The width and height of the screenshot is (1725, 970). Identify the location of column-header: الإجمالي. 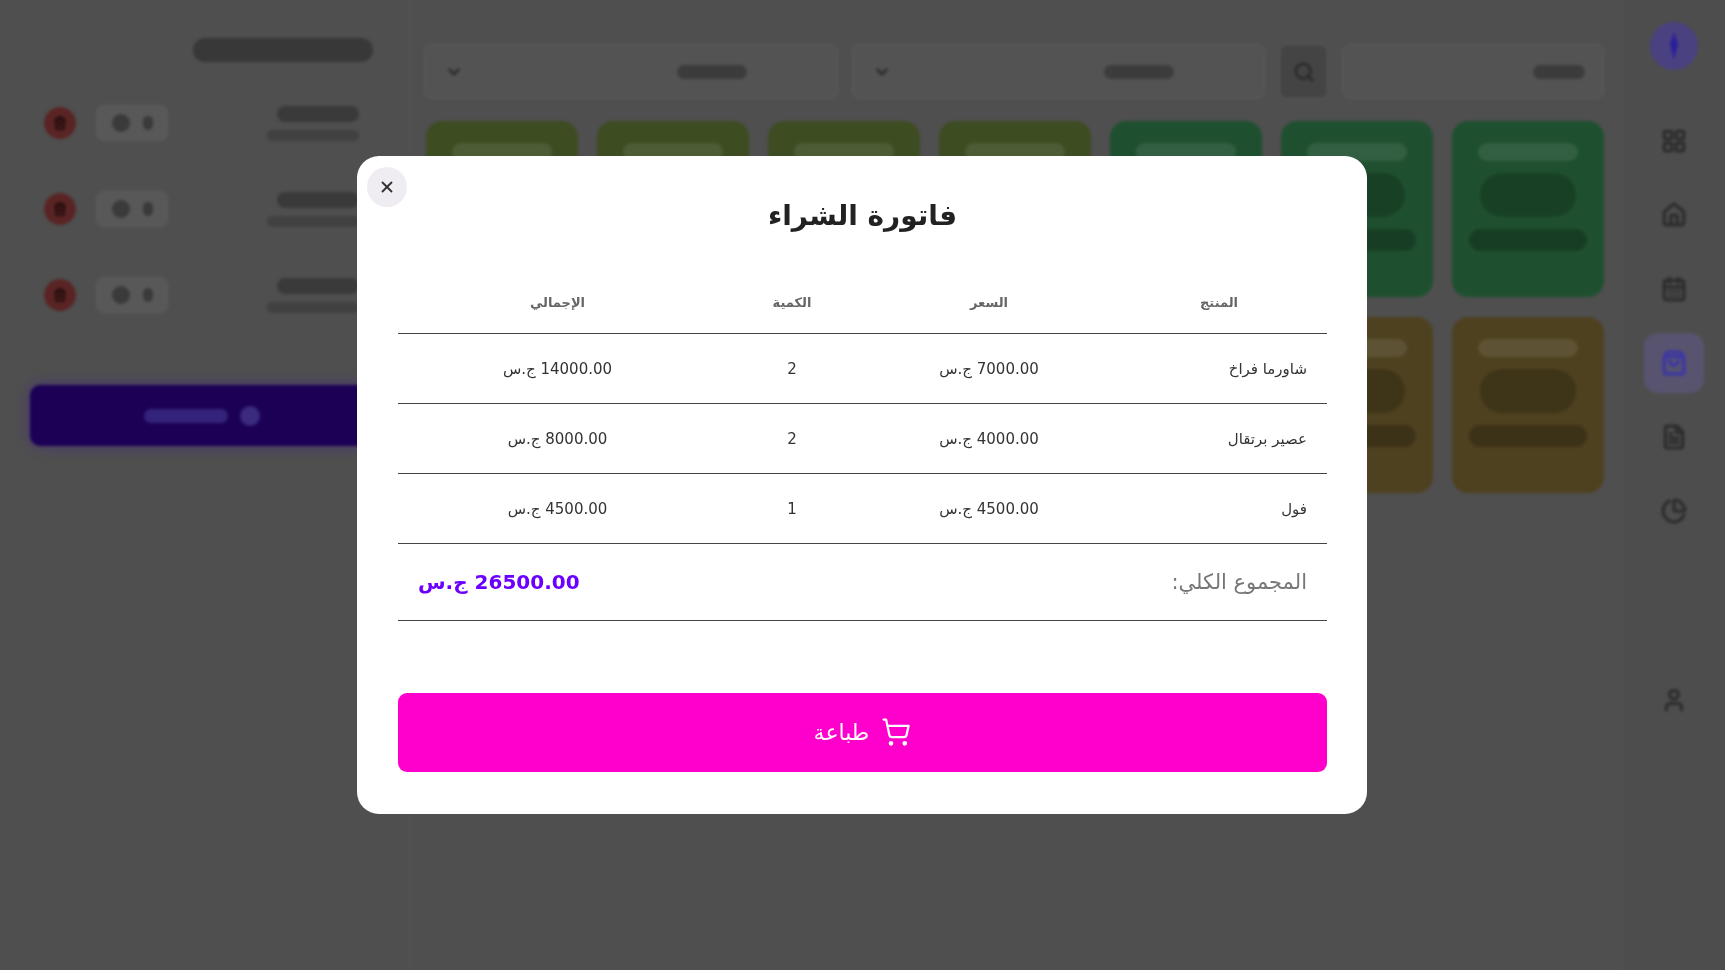
(557, 304).